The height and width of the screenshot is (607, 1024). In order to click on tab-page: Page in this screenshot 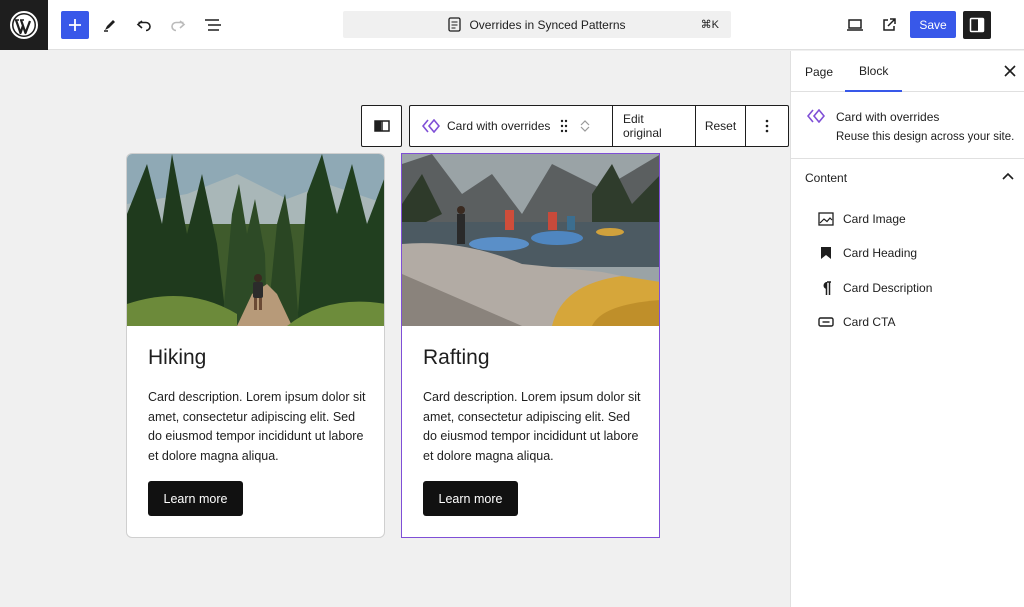, I will do `click(819, 71)`.